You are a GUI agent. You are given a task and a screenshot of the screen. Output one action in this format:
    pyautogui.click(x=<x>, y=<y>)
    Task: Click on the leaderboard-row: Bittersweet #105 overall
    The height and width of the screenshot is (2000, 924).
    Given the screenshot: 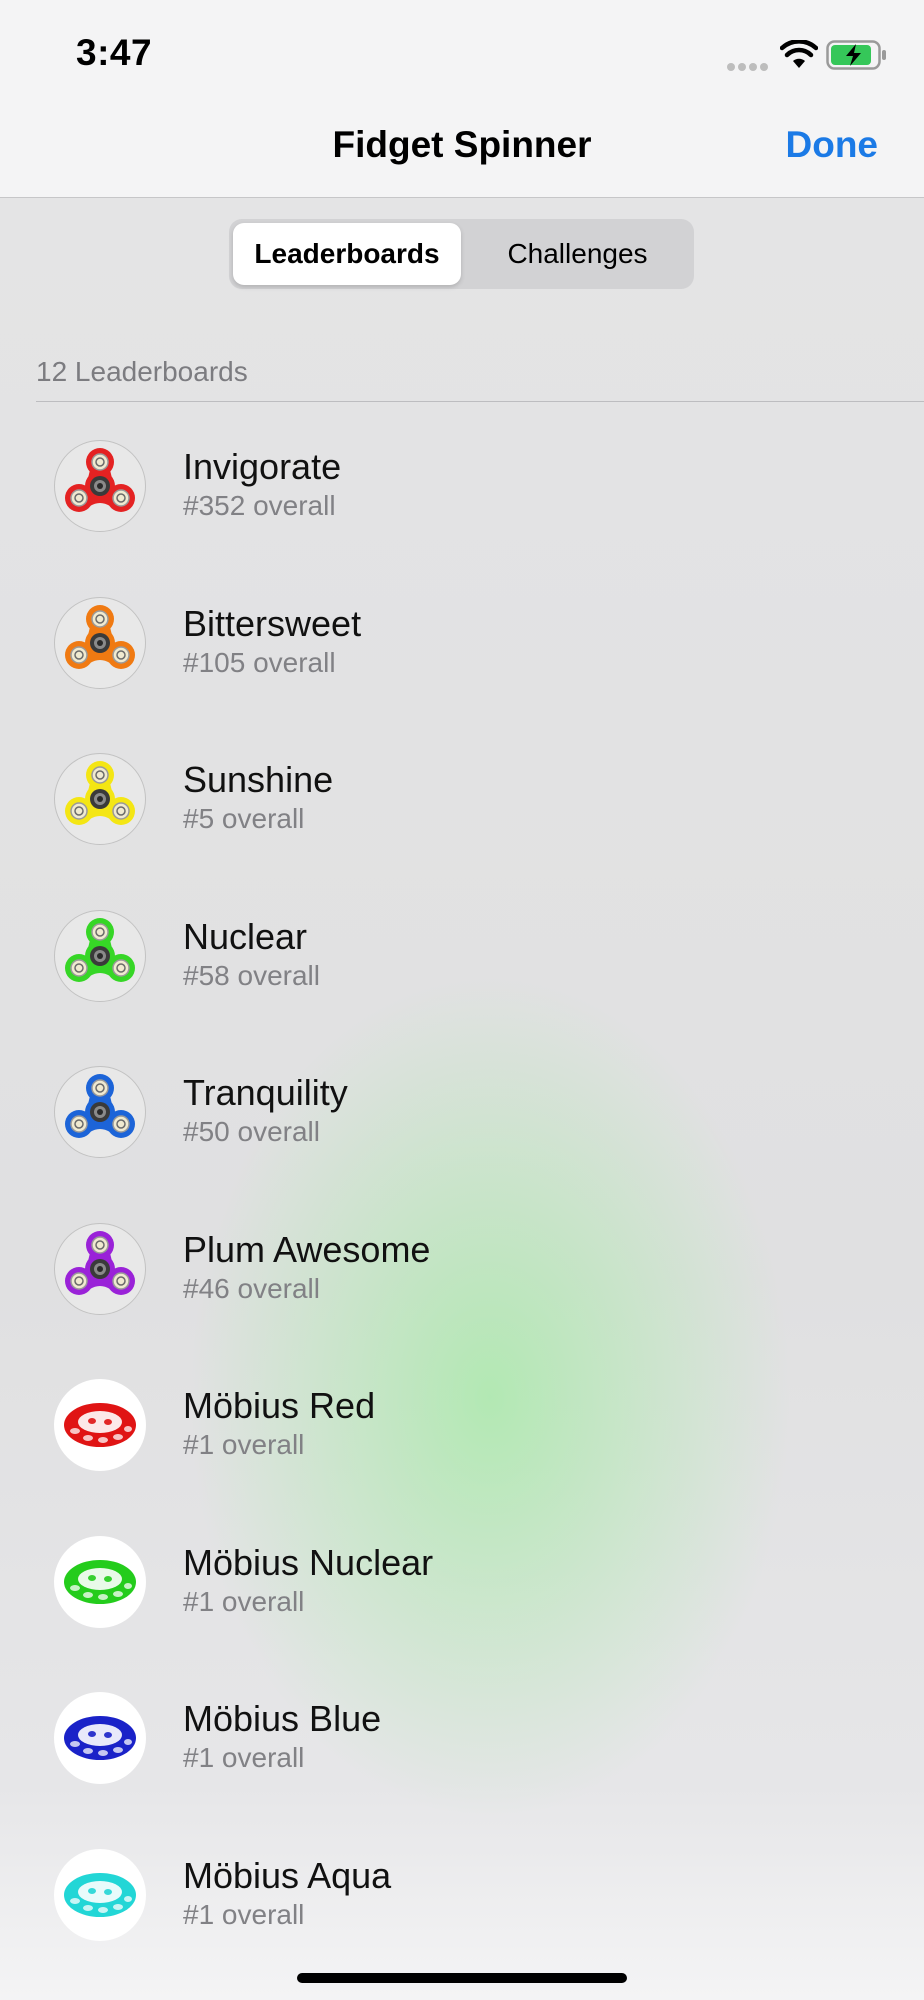 What is the action you would take?
    pyautogui.click(x=462, y=637)
    